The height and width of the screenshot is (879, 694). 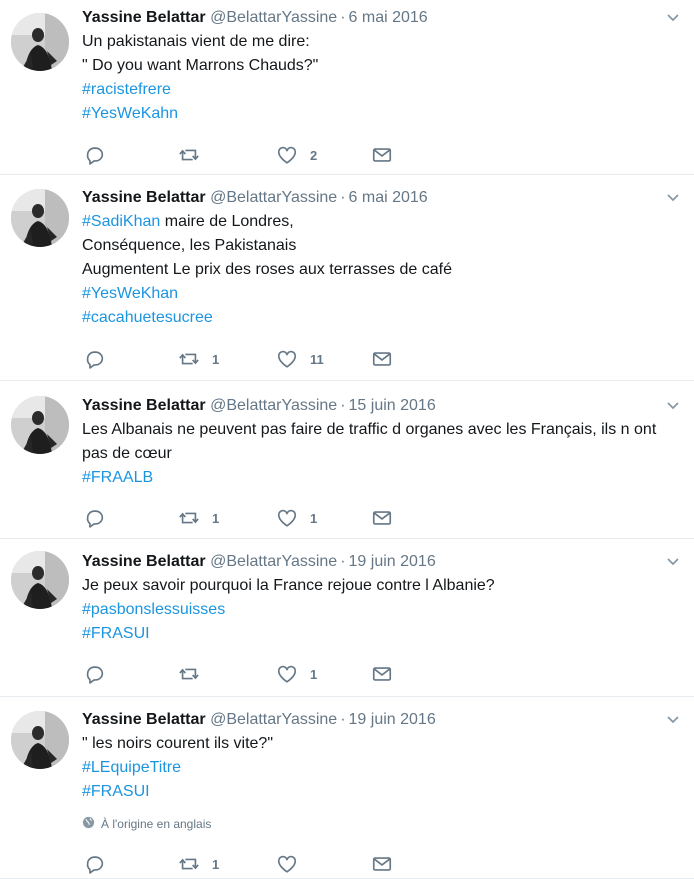 I want to click on tweet-text-line: Un pakistanais vient de me dire:, so click(x=383, y=42).